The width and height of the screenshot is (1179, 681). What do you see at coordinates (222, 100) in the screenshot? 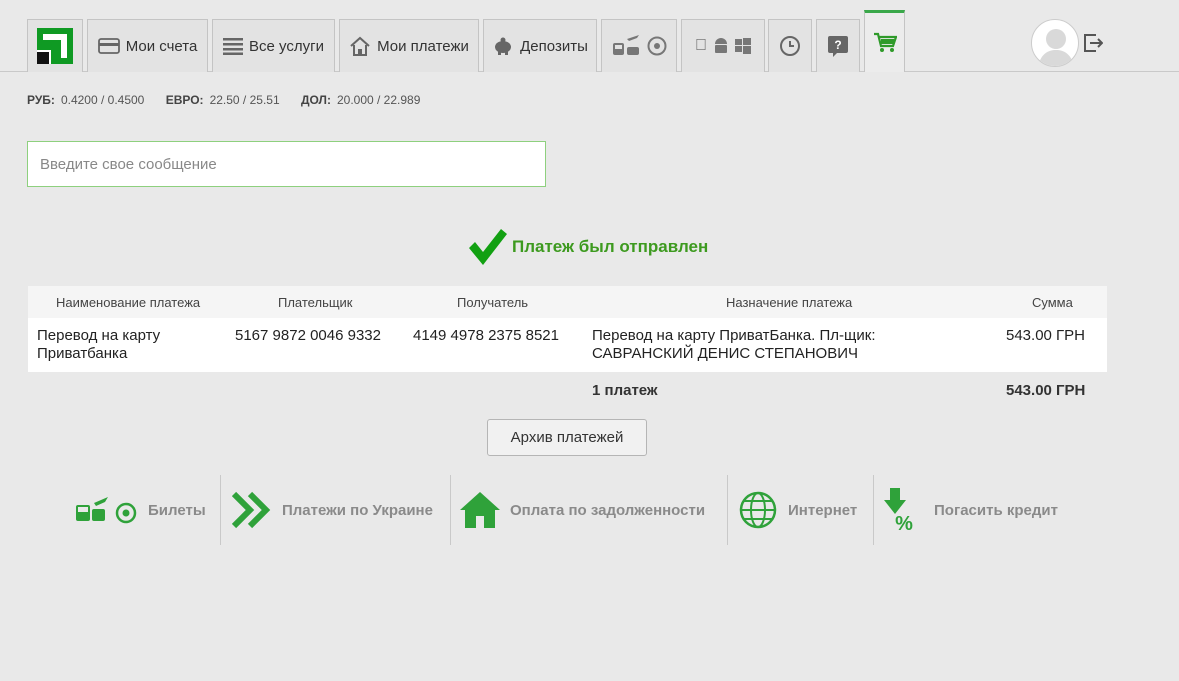
I see `rate-eur: ЕВРО: 22.50 / 25.51` at bounding box center [222, 100].